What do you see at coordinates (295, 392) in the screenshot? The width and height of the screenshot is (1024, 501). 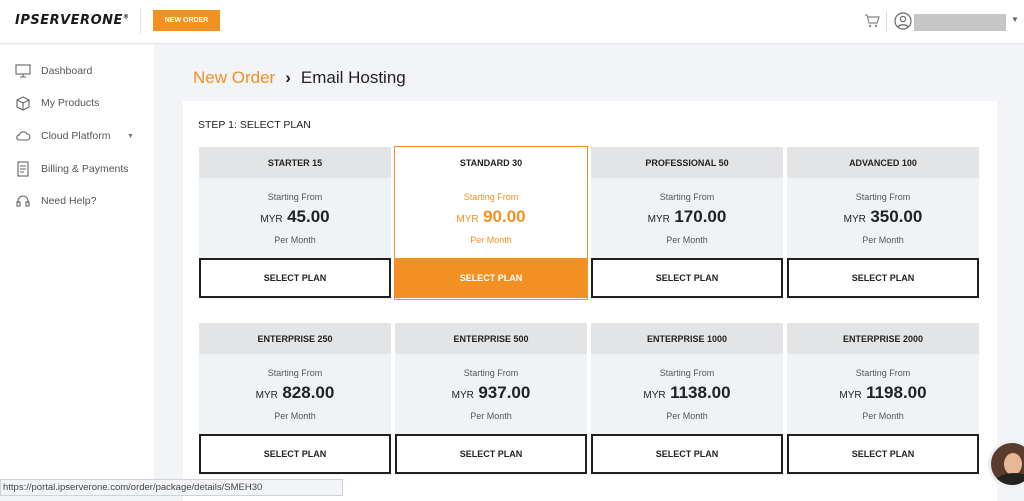 I see `plan-price: MYR 828.00` at bounding box center [295, 392].